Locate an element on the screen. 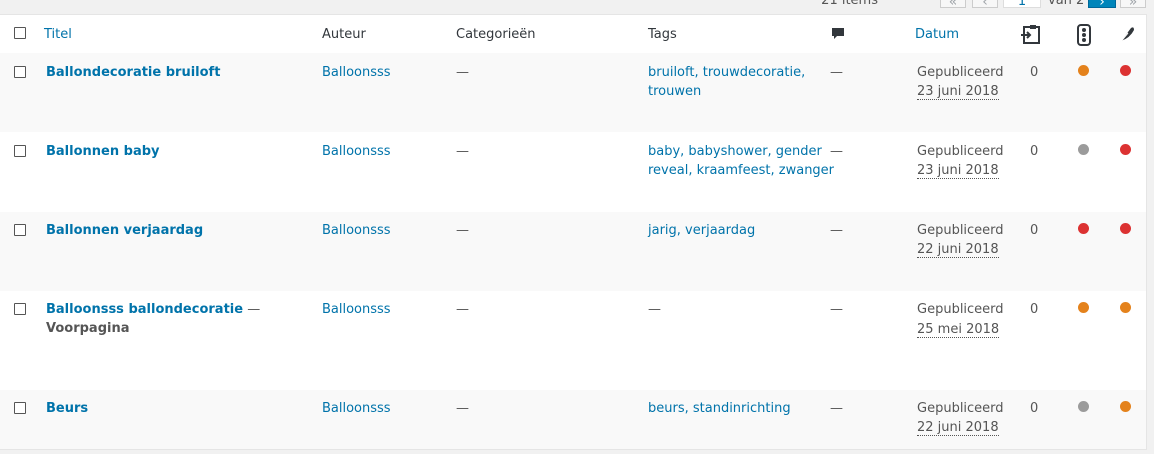  page-bottom is located at coordinates (577, 452).